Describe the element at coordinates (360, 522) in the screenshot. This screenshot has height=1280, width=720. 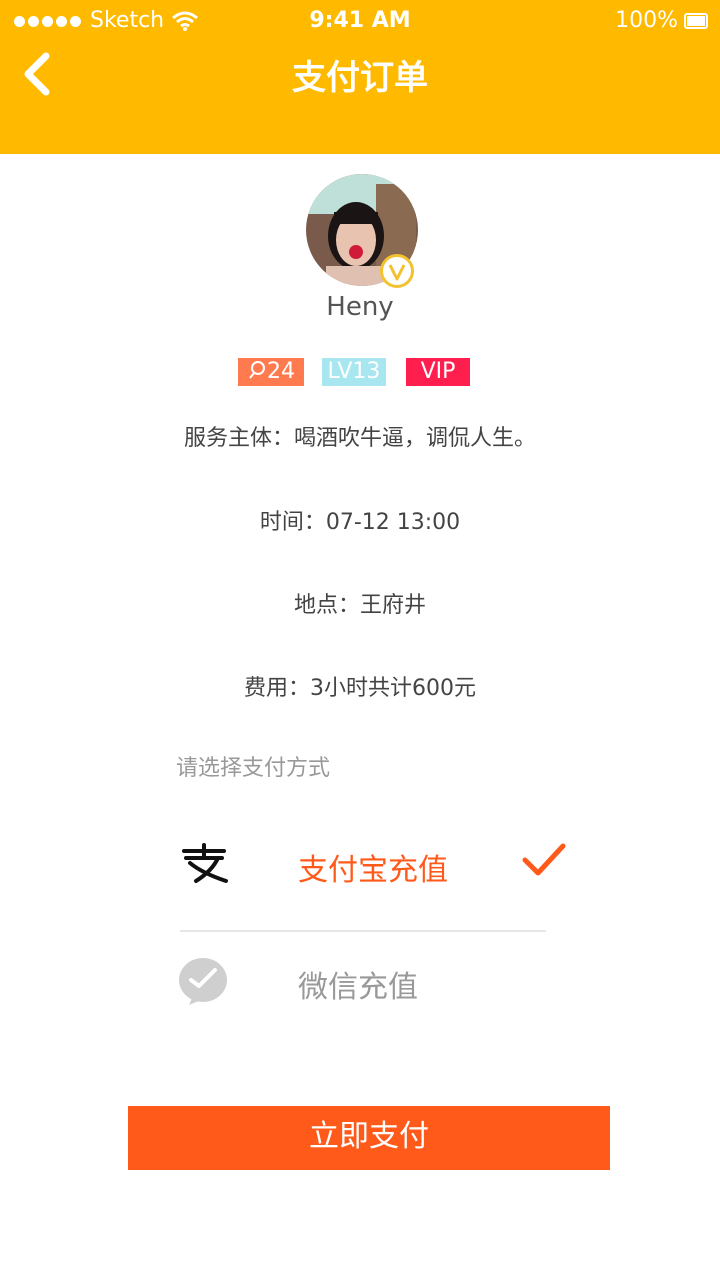
I see `order-time: 时间：07-12 13:00` at that location.